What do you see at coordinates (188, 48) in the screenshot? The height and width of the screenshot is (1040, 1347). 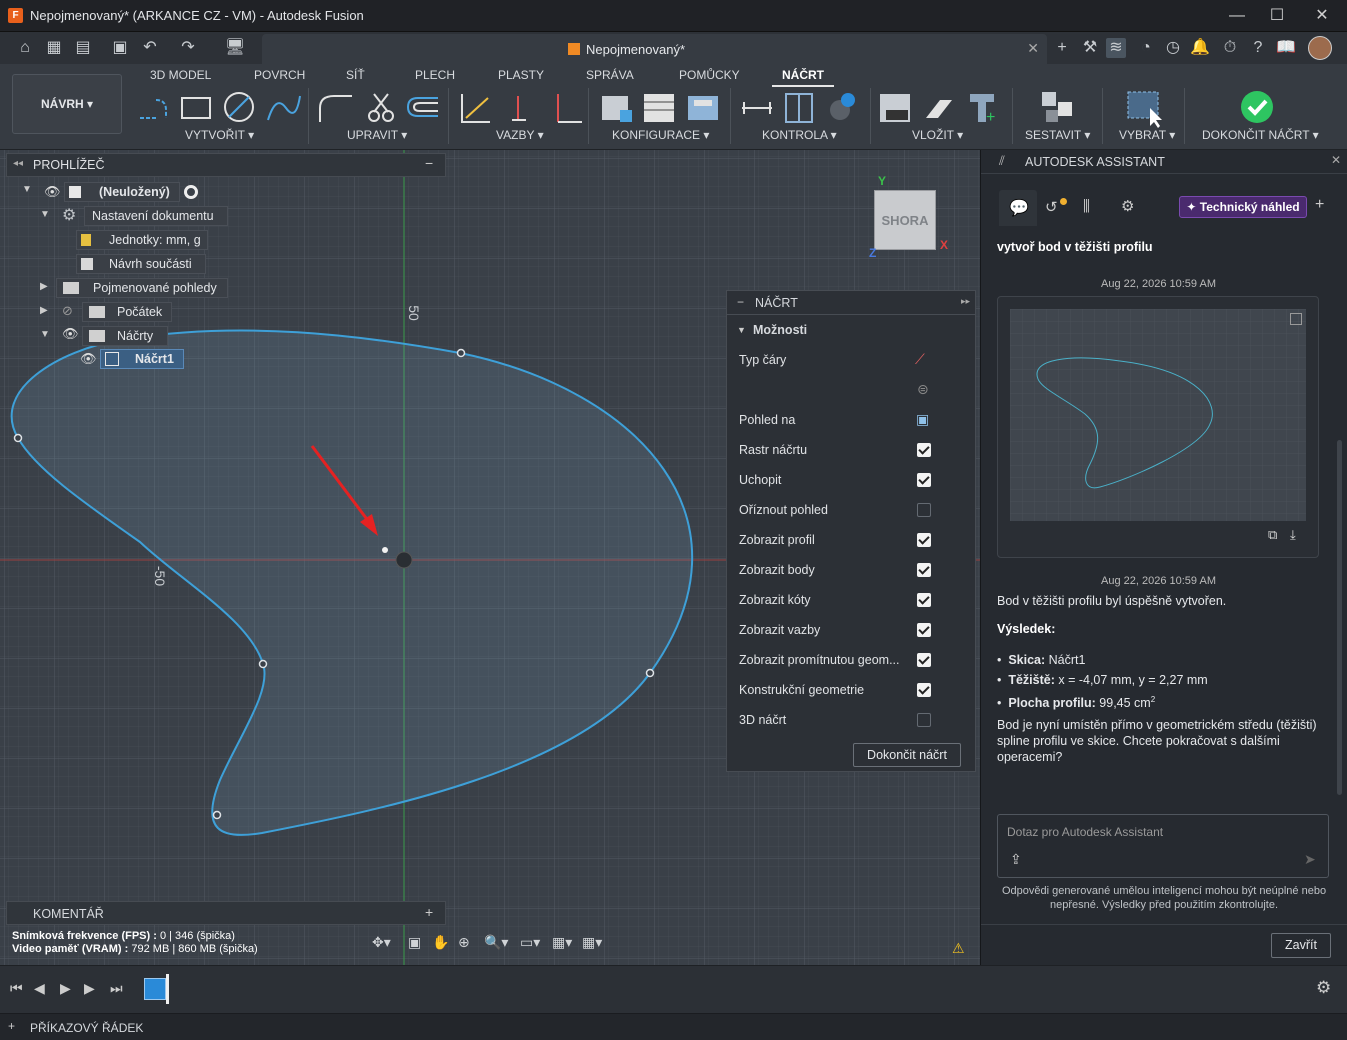 I see `redo-icon: ↷` at bounding box center [188, 48].